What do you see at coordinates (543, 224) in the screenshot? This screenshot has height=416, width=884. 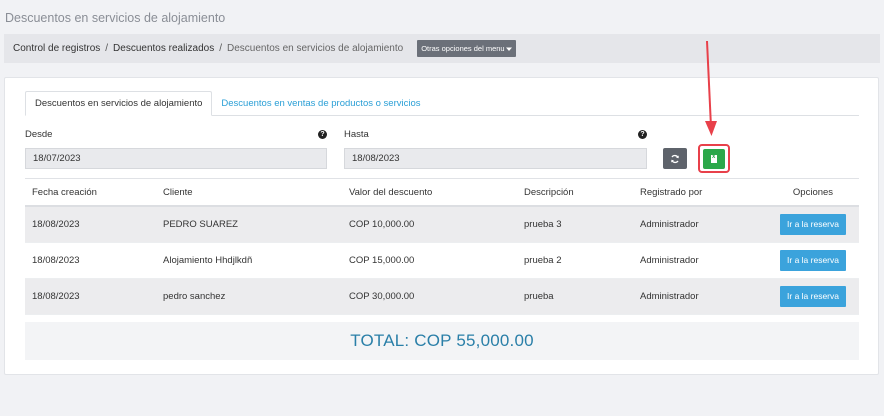 I see `cell-descripcion: prueba 3` at bounding box center [543, 224].